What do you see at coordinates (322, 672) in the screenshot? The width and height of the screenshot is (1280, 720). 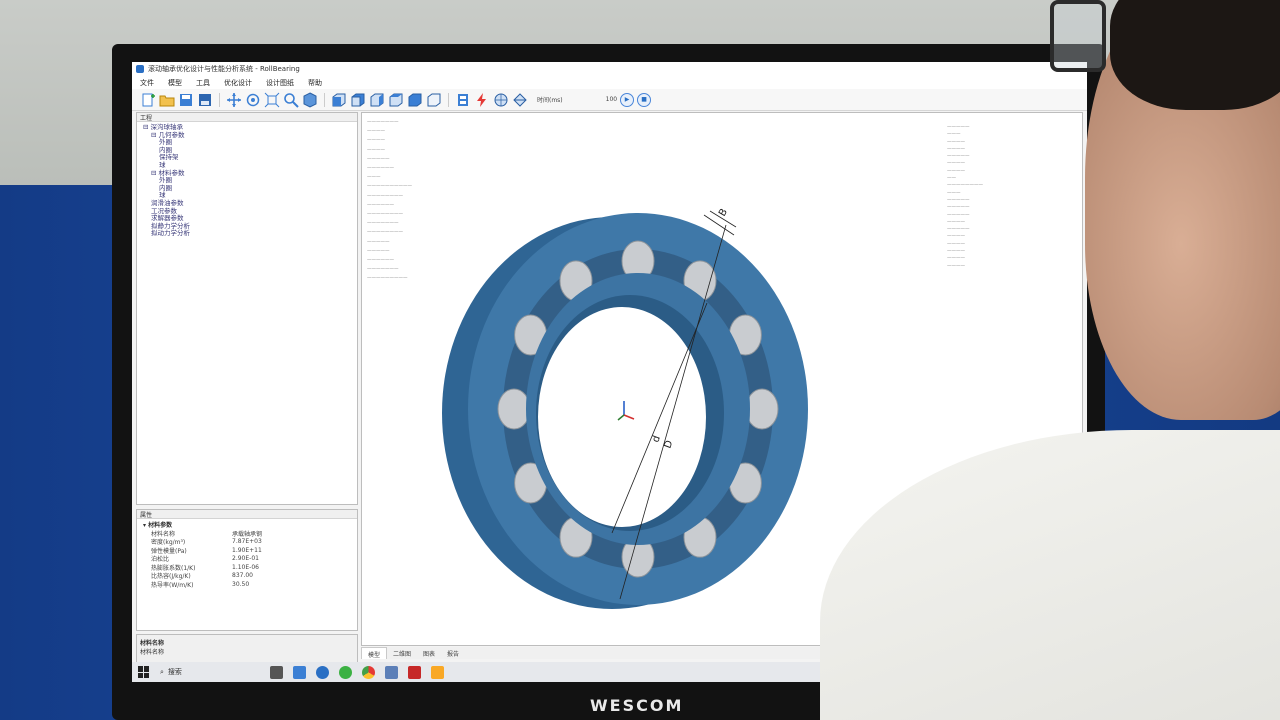 I see `app-browser-icon` at bounding box center [322, 672].